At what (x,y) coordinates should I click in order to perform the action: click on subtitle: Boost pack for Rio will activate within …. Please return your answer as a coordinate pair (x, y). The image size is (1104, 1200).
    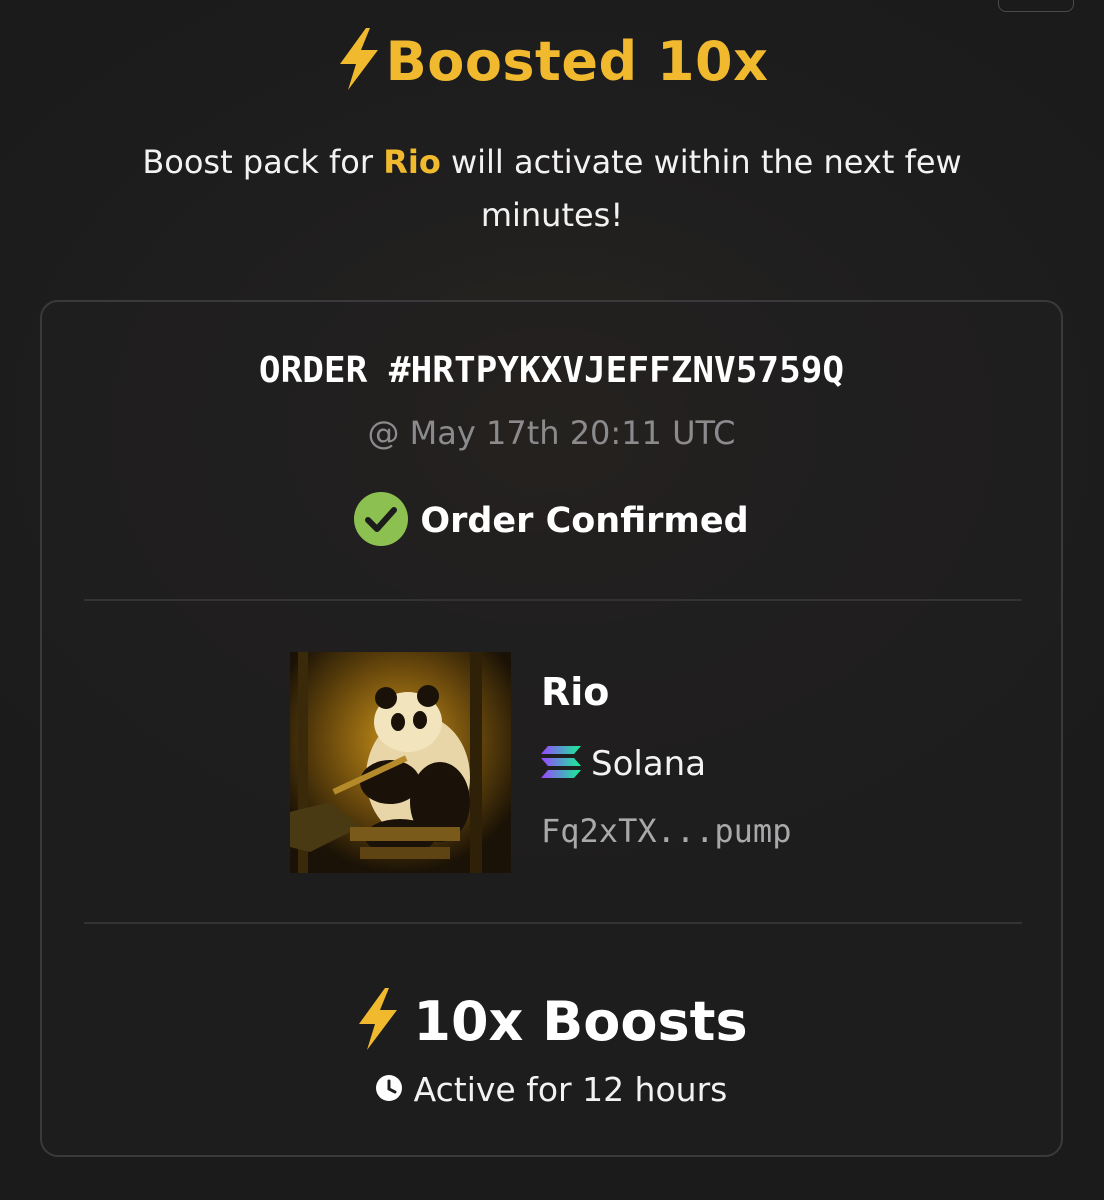
    Looking at the image, I should click on (552, 189).